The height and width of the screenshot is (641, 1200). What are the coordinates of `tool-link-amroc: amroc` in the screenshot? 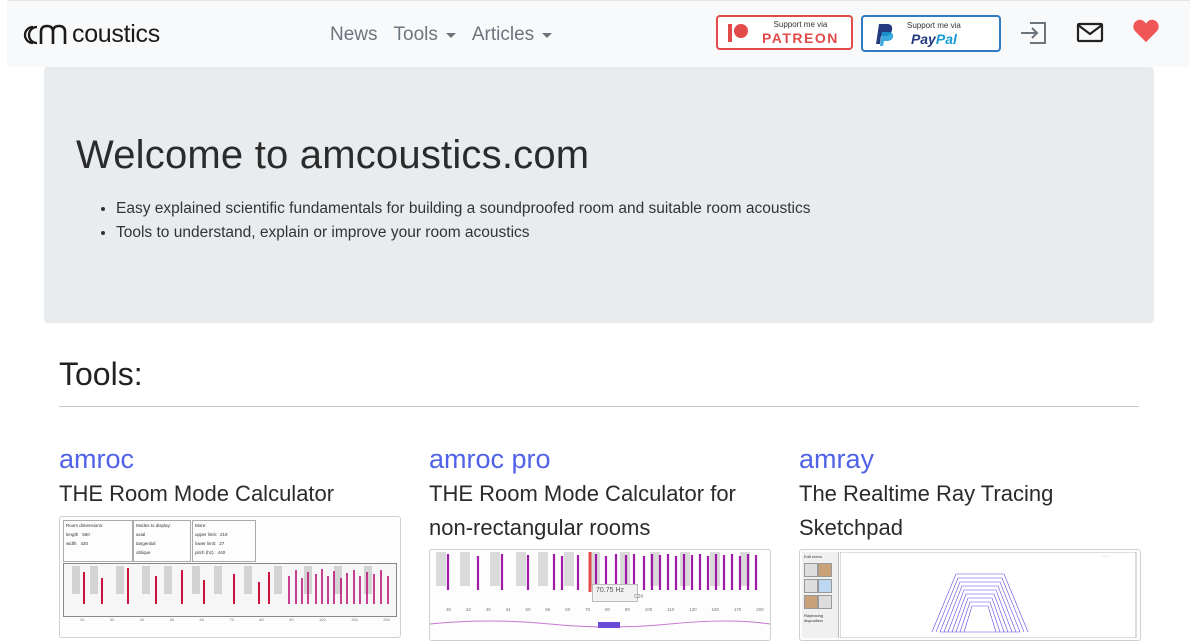 It's located at (229, 459).